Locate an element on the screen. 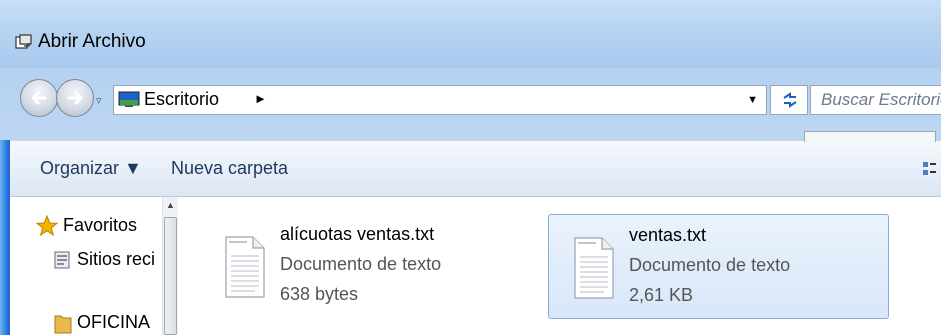  refresh-icon is located at coordinates (790, 100).